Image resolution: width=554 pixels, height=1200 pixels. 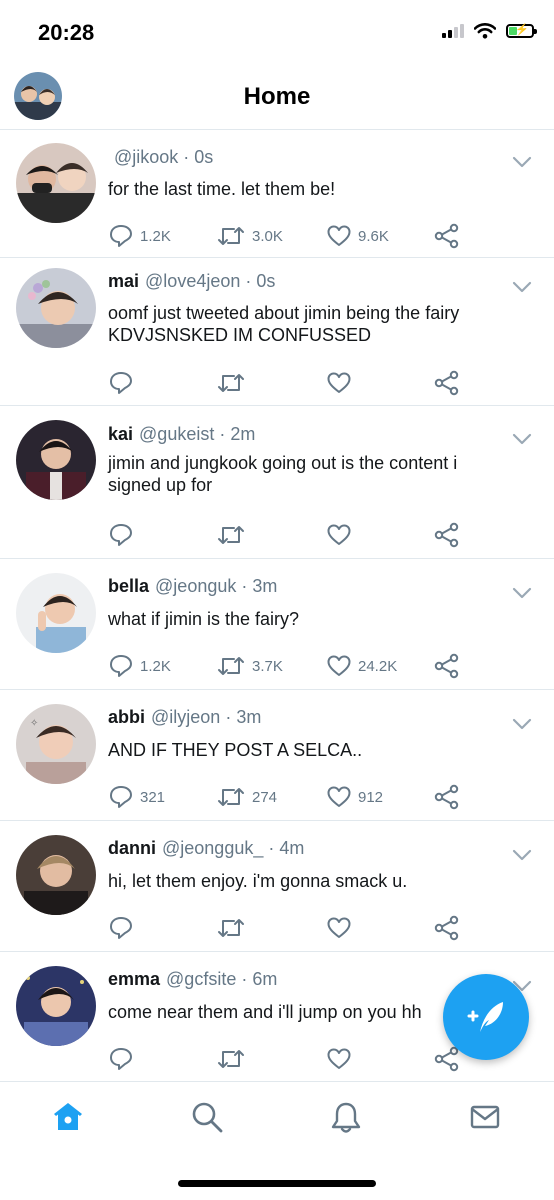 What do you see at coordinates (207, 1117) in the screenshot?
I see `tab-search` at bounding box center [207, 1117].